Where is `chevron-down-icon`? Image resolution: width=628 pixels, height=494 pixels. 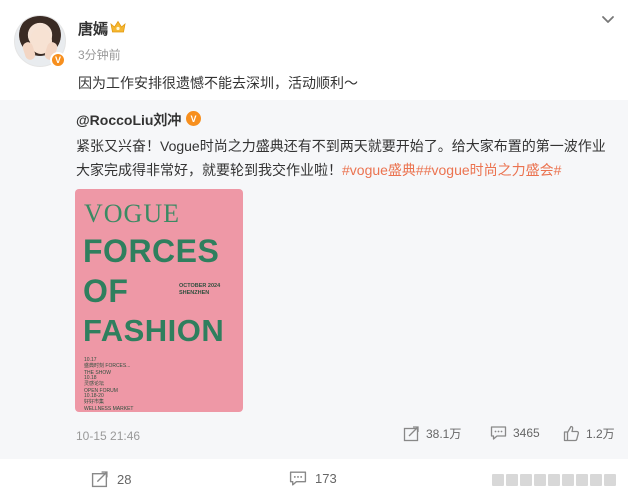 chevron-down-icon is located at coordinates (608, 19).